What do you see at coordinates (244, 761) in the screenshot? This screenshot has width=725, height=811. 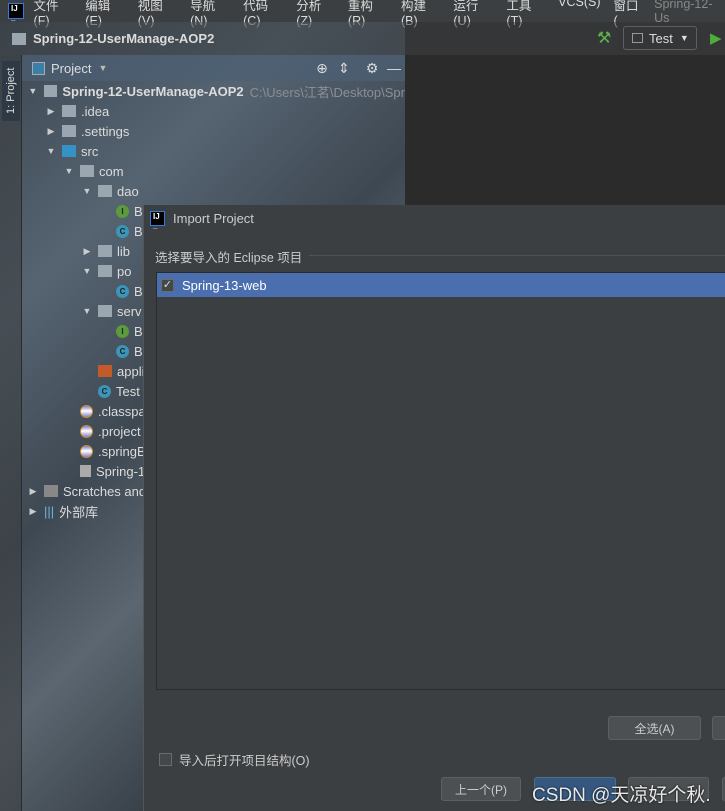 I see `open-structure-label: 导入后打开项目结构(O)` at bounding box center [244, 761].